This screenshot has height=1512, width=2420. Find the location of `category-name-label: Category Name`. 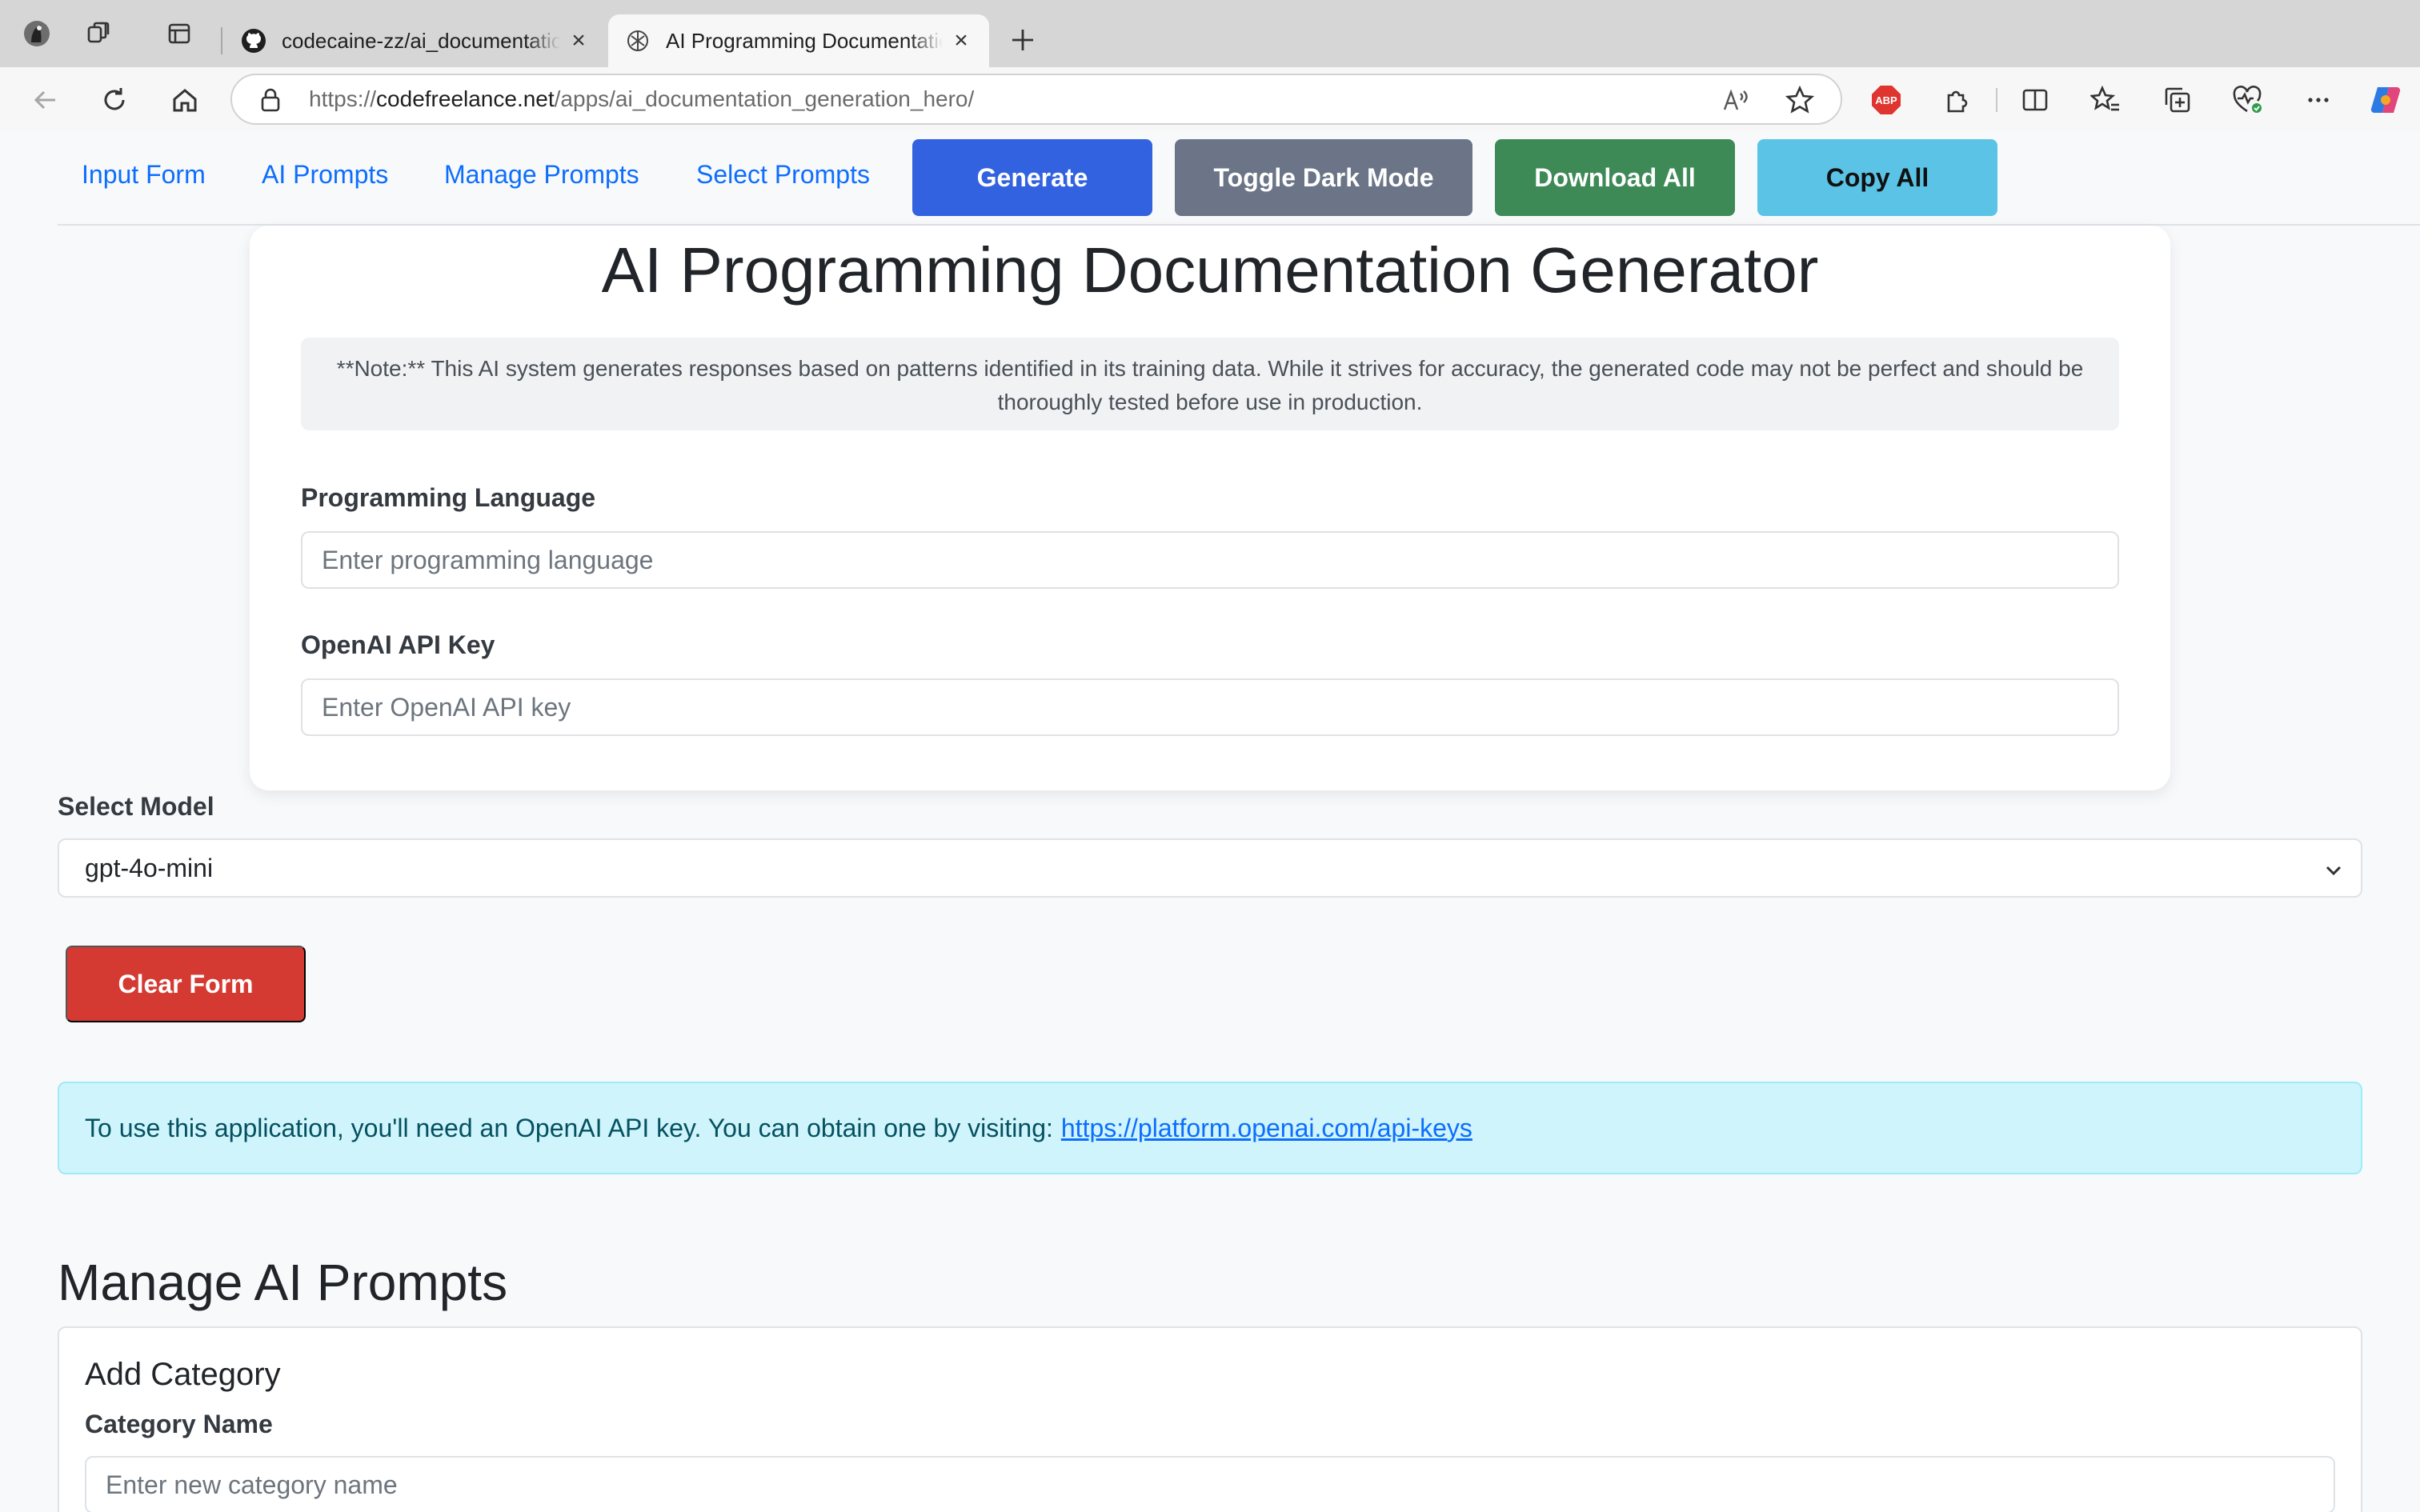

category-name-label: Category Name is located at coordinates (179, 1424).